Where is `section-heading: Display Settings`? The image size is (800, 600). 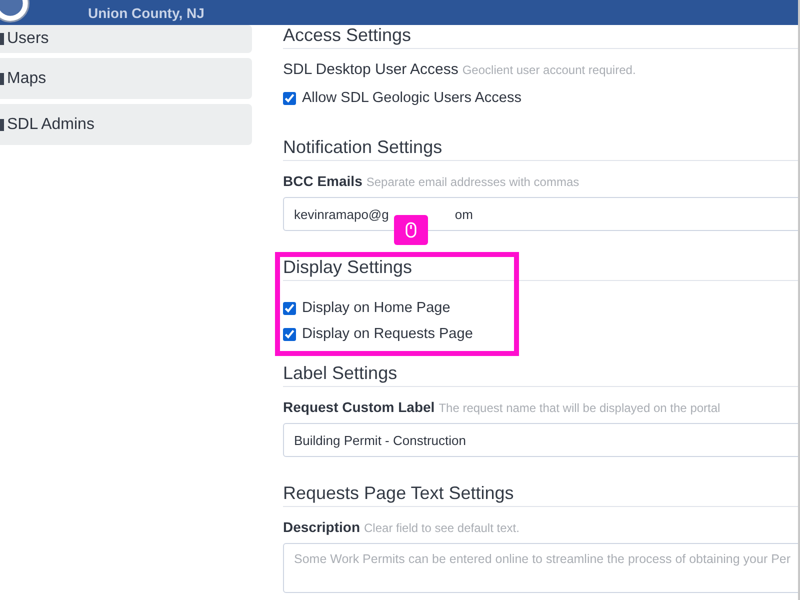 section-heading: Display Settings is located at coordinates (540, 269).